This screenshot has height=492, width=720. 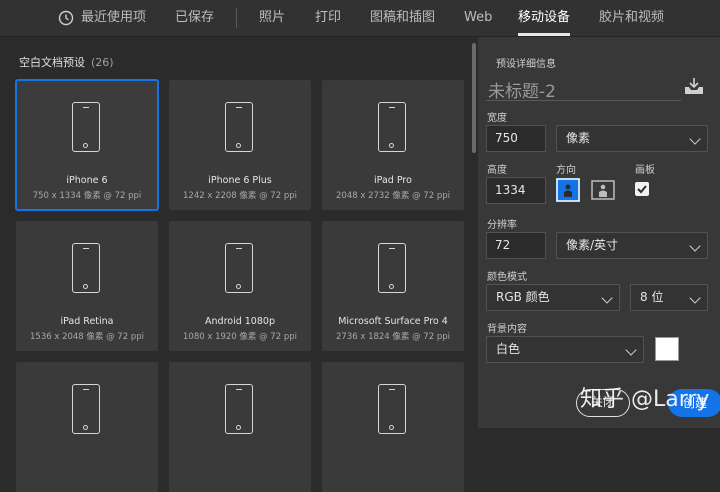 I want to click on preset-size: 750 x 1334 像素 @ 72 ppi, so click(x=87, y=196).